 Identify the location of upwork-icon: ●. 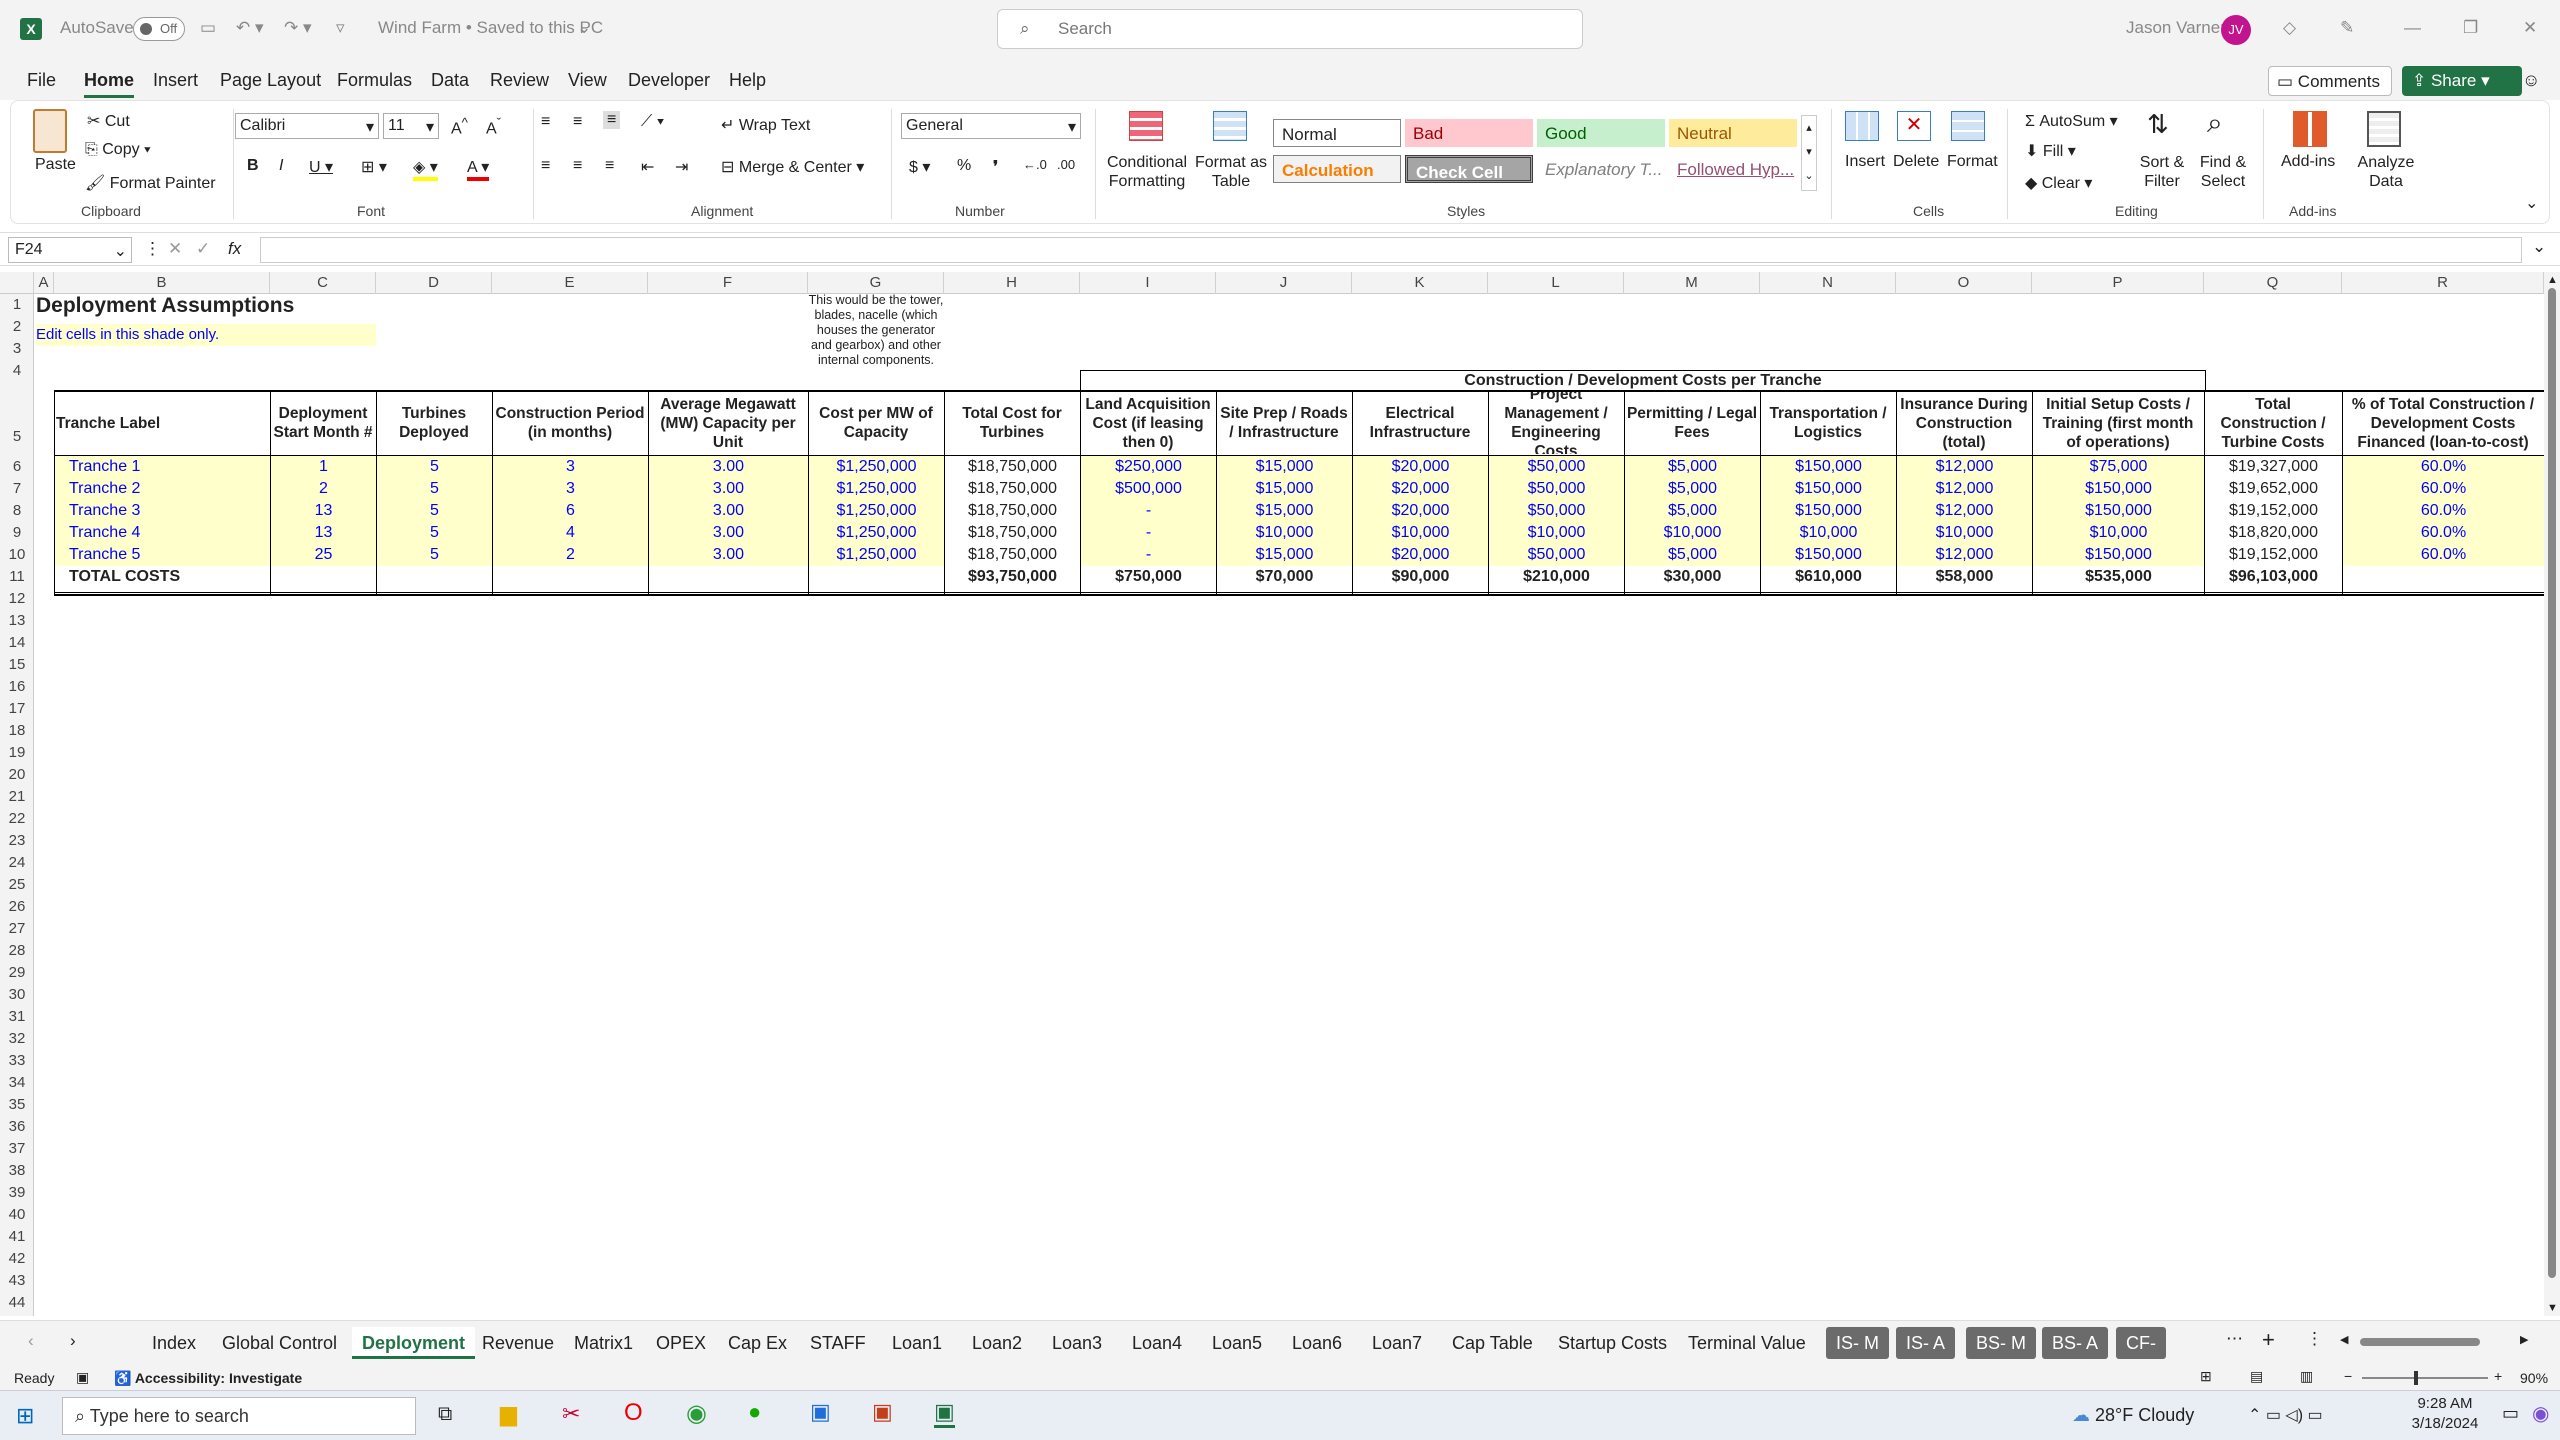
(754, 1412).